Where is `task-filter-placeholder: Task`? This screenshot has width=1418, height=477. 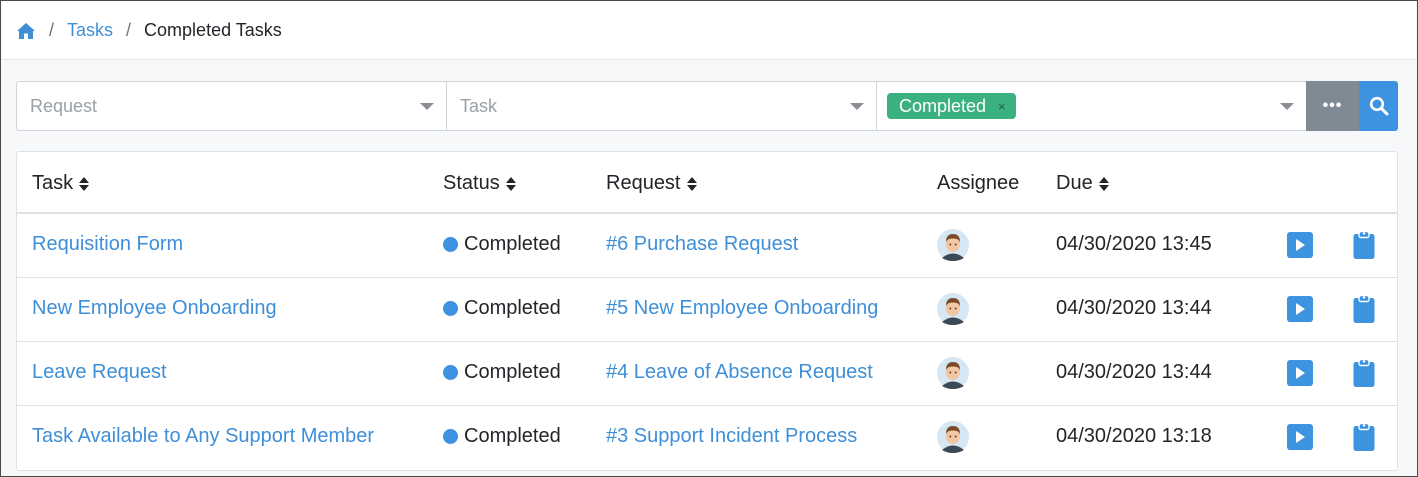 task-filter-placeholder: Task is located at coordinates (479, 105).